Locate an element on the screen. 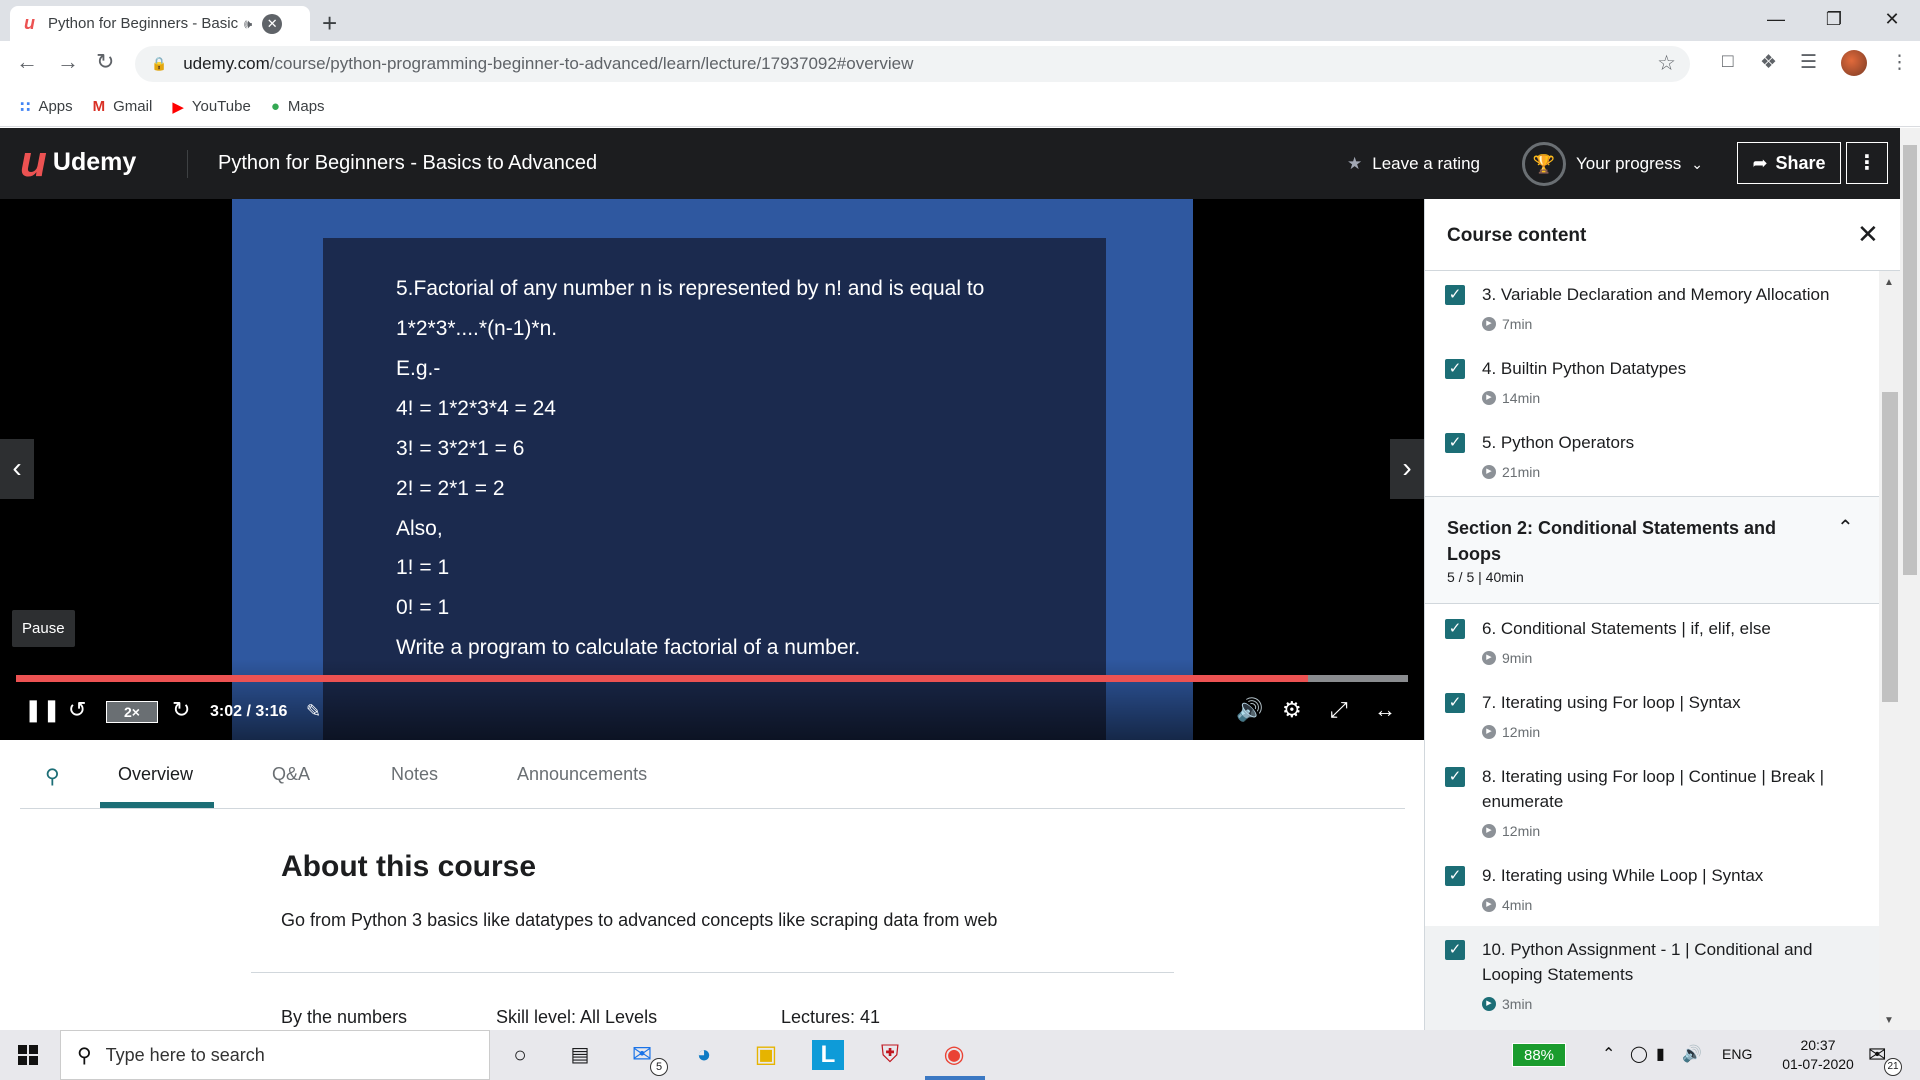 This screenshot has height=1080, width=1920. seek-bar is located at coordinates (712, 678).